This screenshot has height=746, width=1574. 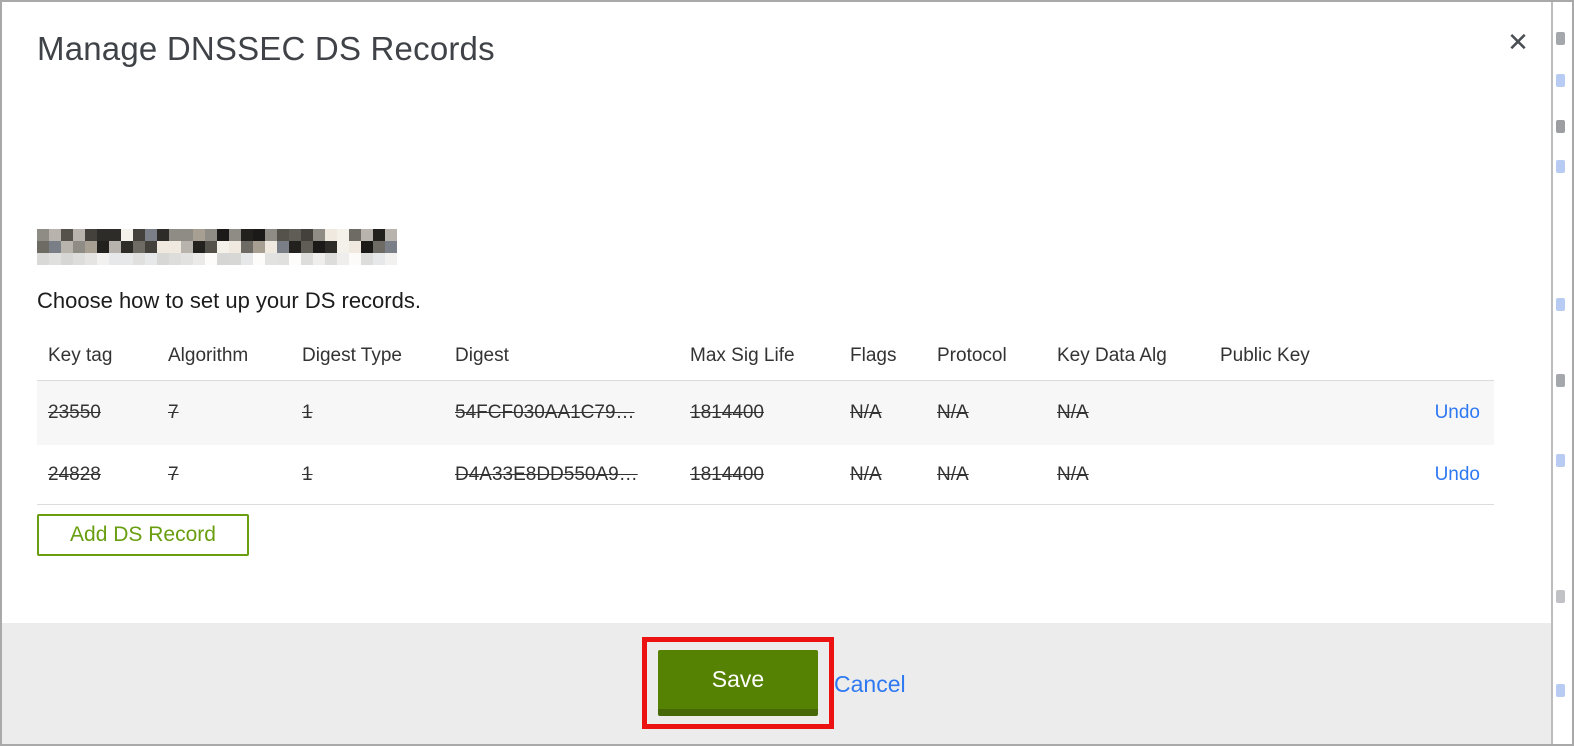 I want to click on background-page-strip, so click(x=1563, y=373).